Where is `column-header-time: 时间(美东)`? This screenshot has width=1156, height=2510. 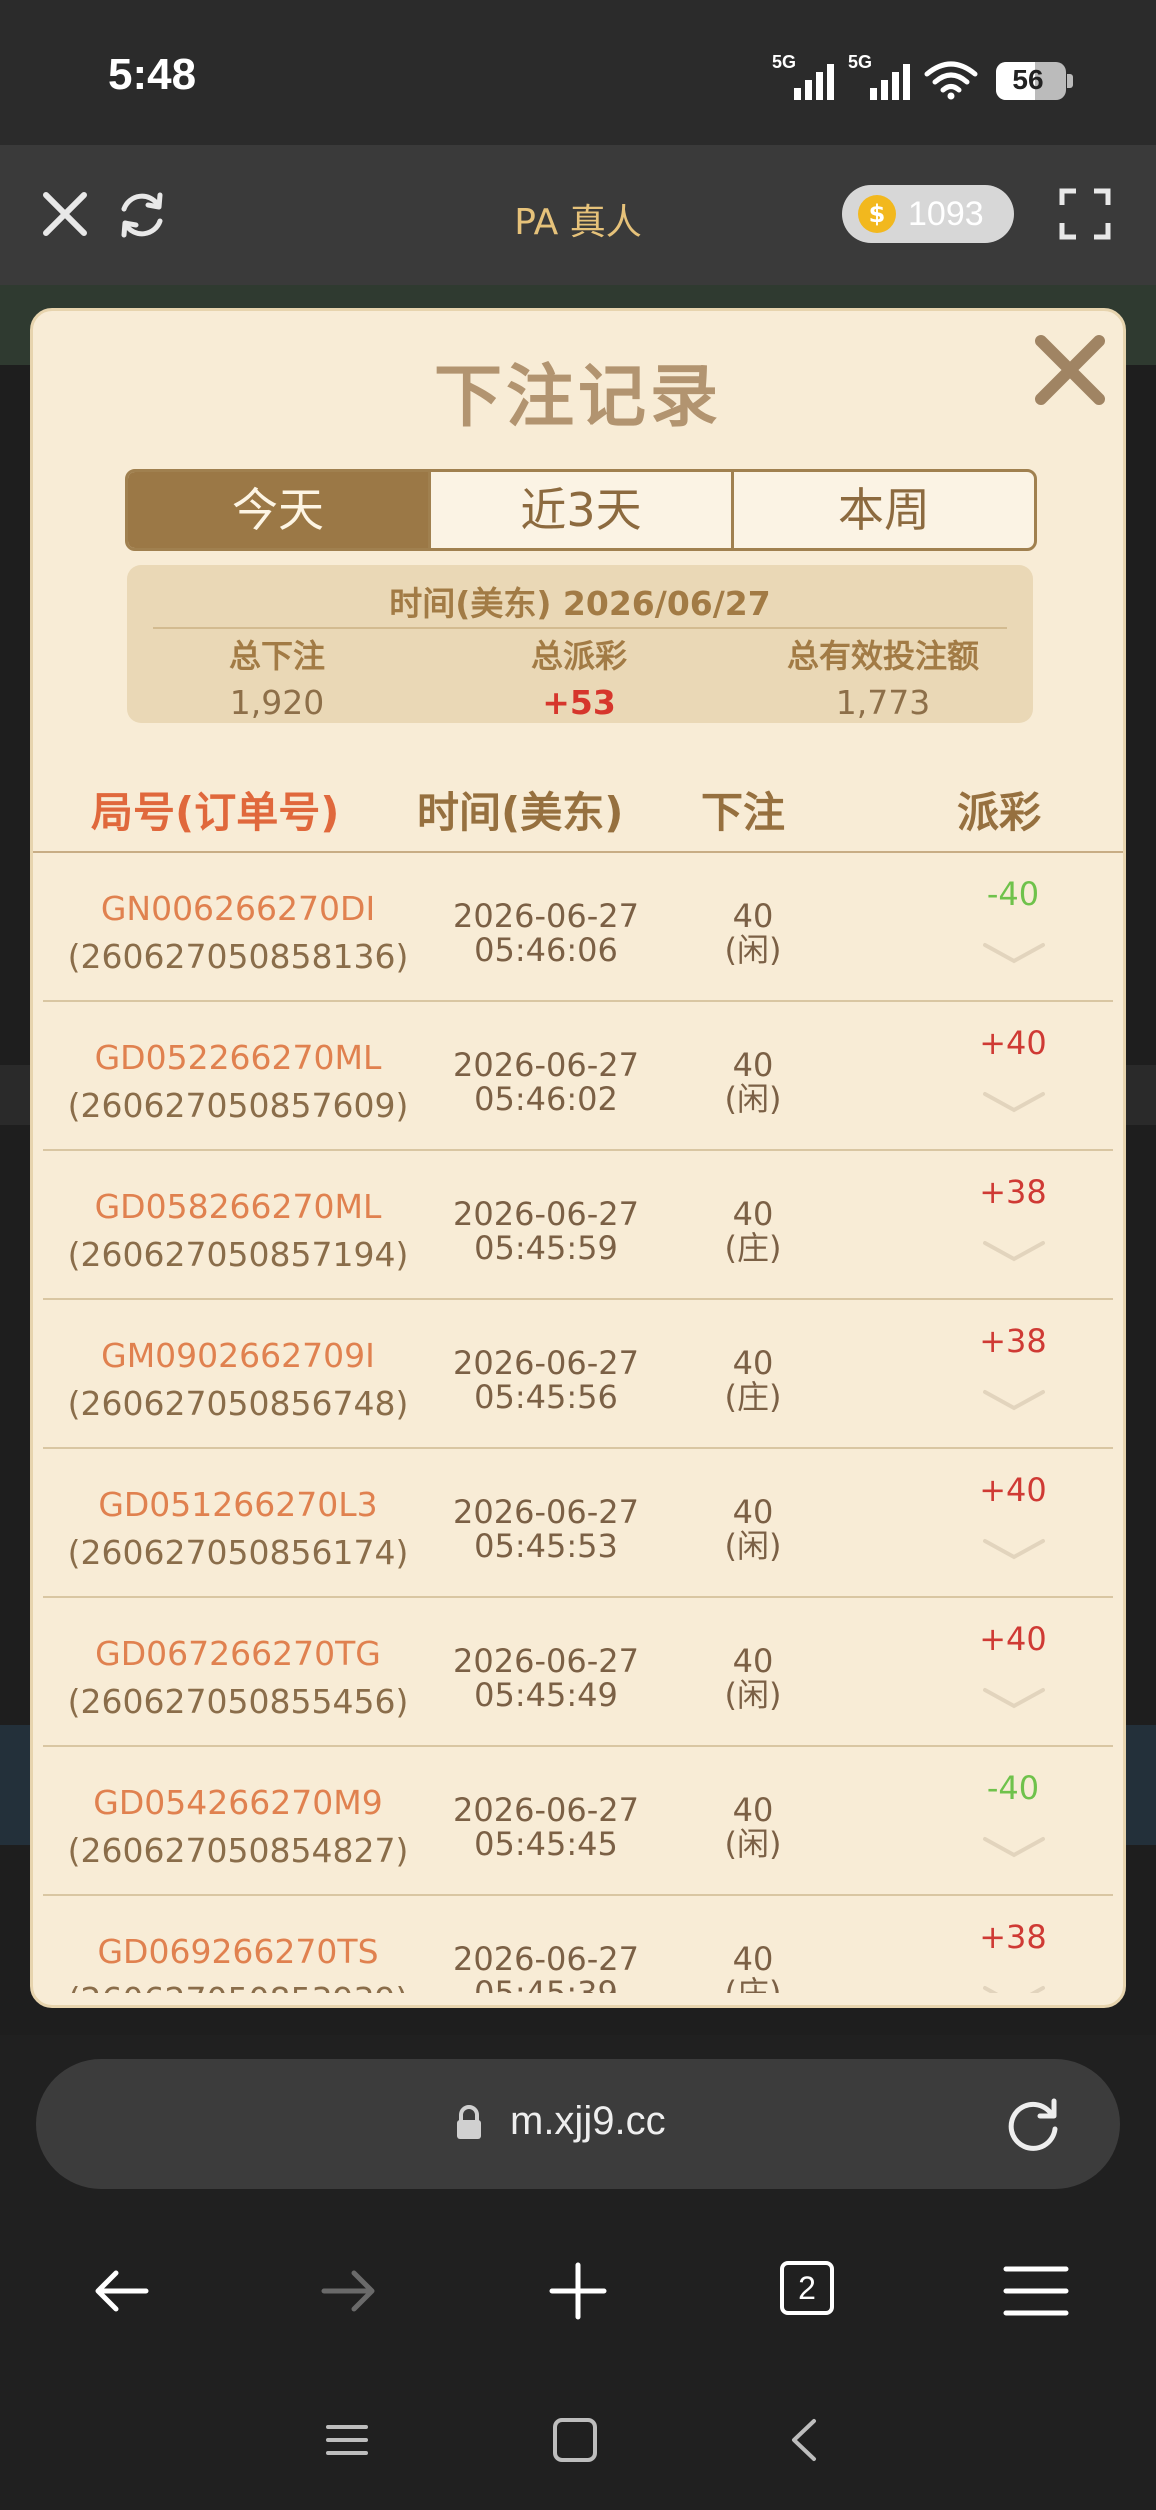
column-header-time: 时间(美东) is located at coordinates (520, 812).